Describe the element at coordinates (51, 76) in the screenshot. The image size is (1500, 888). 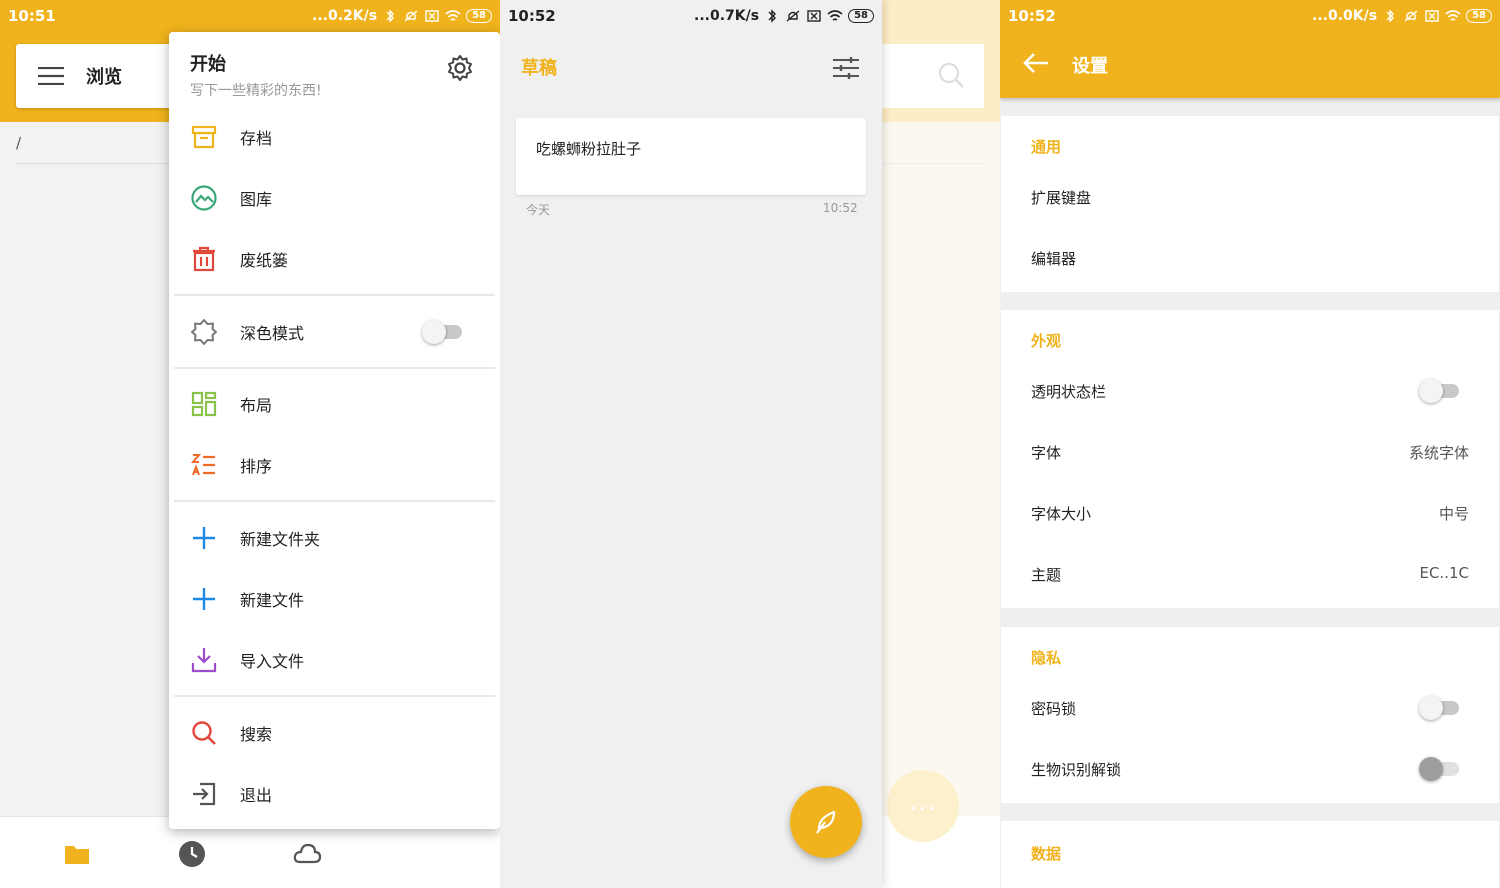
I see `menu-icon` at that location.